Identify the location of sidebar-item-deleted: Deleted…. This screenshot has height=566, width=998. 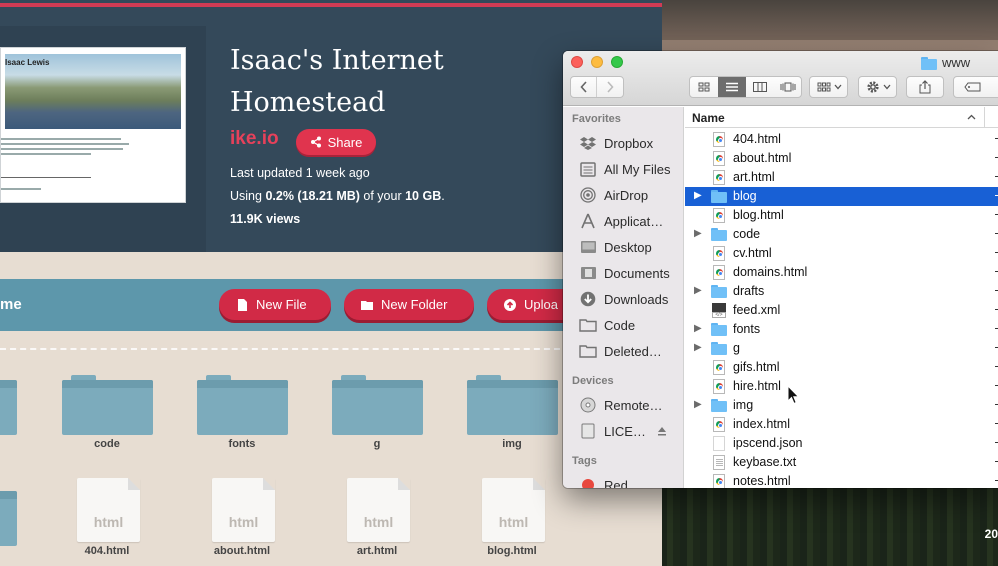
(631, 351).